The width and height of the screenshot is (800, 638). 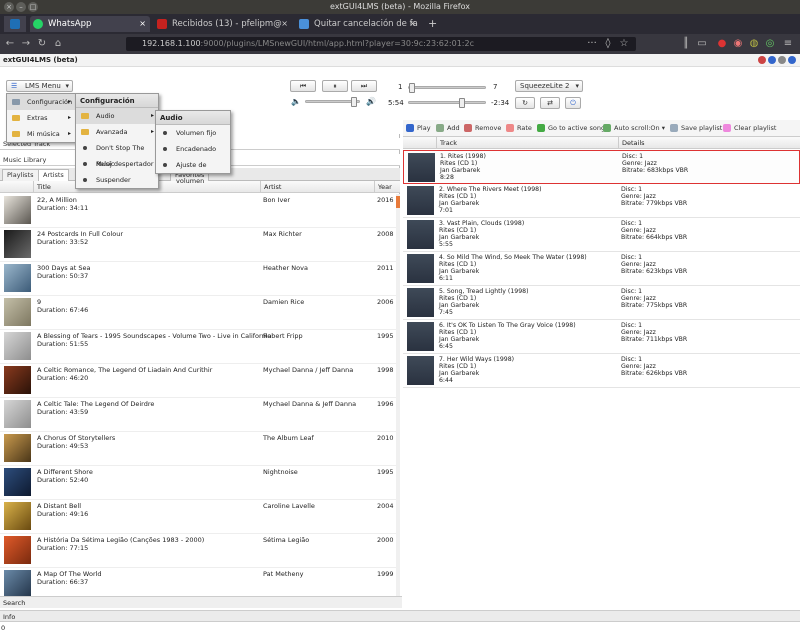 What do you see at coordinates (53, 175) in the screenshot?
I see `tab-artists: Artists` at bounding box center [53, 175].